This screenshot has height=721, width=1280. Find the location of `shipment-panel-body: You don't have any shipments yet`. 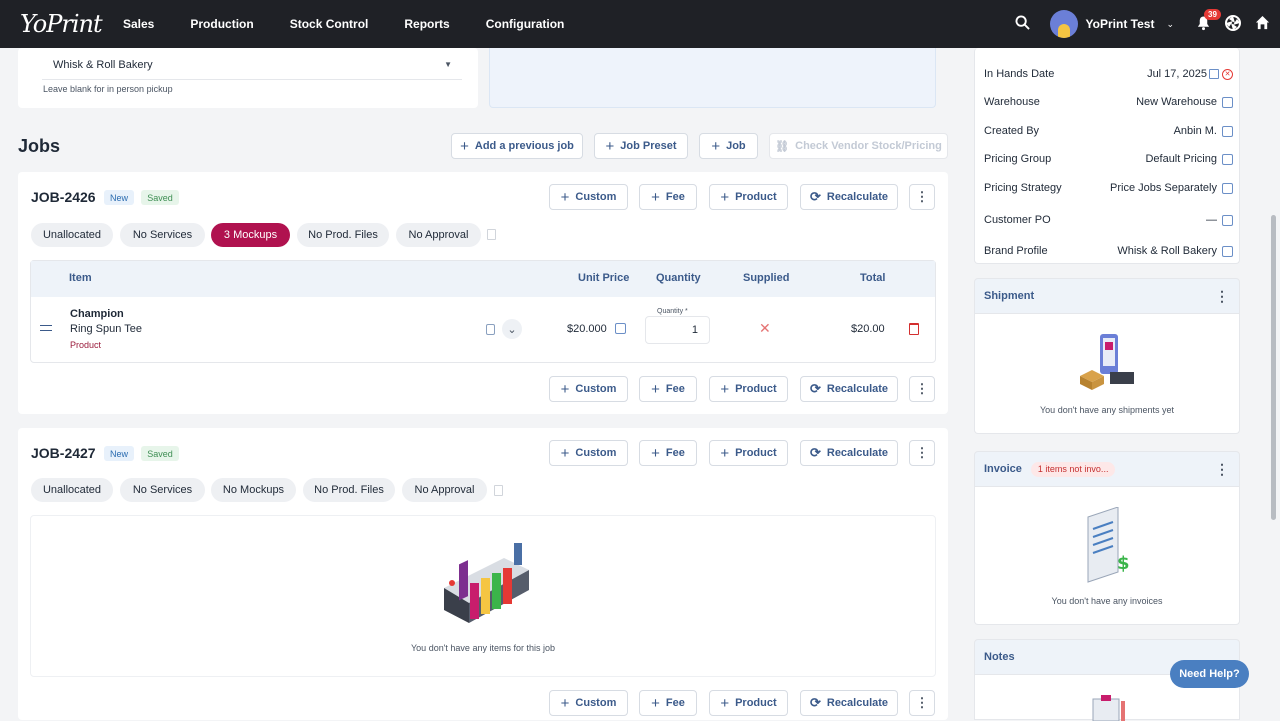

shipment-panel-body: You don't have any shipments yet is located at coordinates (1107, 374).